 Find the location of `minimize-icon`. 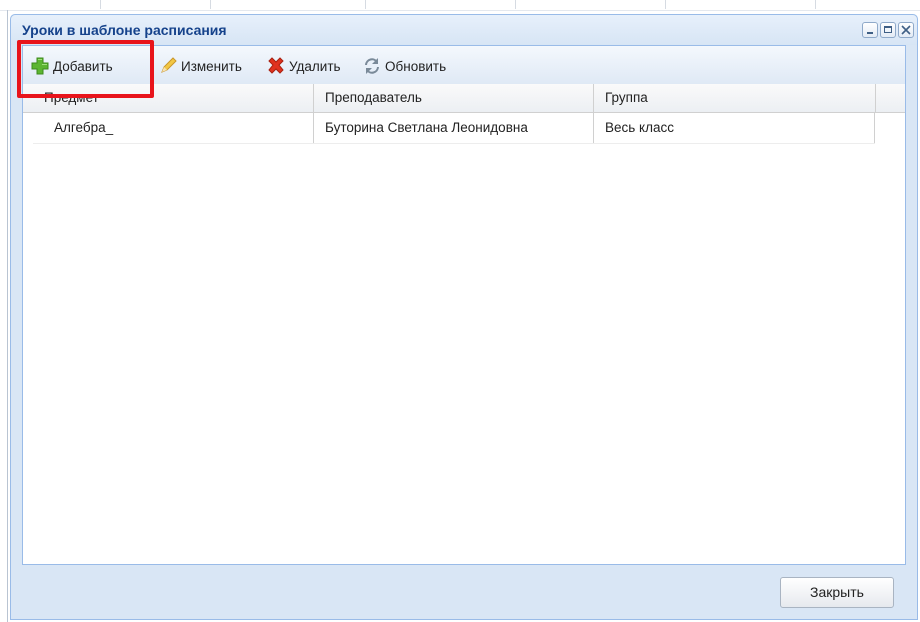

minimize-icon is located at coordinates (870, 30).